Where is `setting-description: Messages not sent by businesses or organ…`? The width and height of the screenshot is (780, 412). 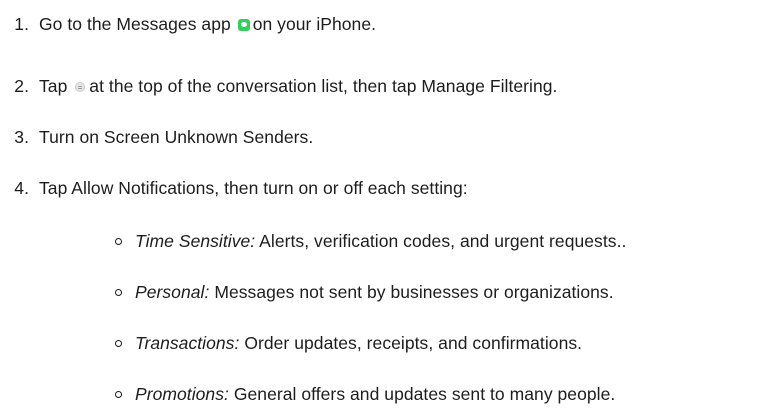
setting-description: Messages not sent by businesses or organ… is located at coordinates (414, 292).